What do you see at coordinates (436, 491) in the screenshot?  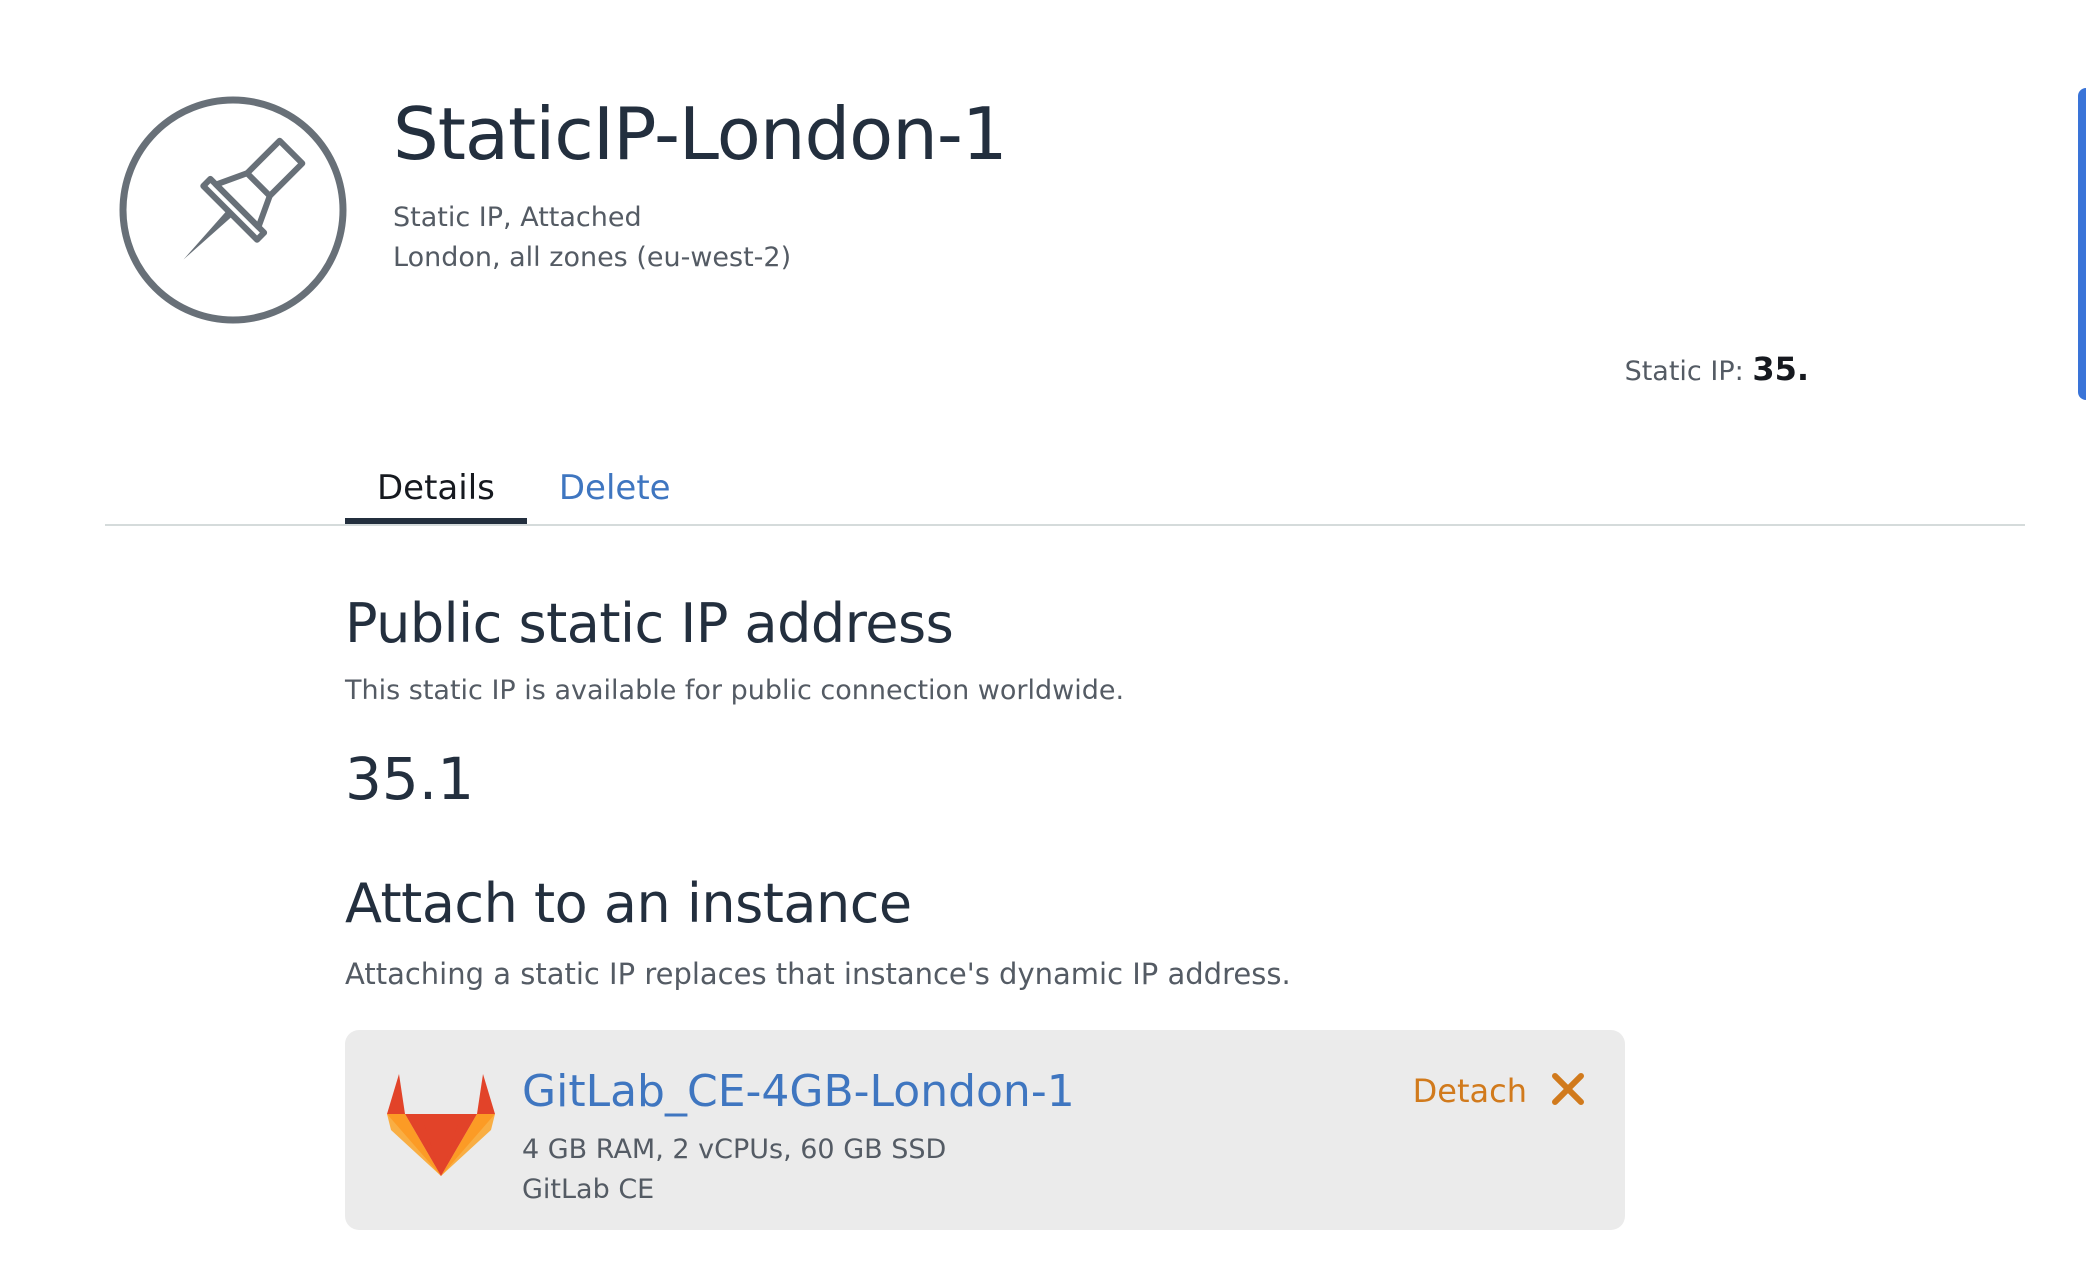 I see `tab-details: Details` at bounding box center [436, 491].